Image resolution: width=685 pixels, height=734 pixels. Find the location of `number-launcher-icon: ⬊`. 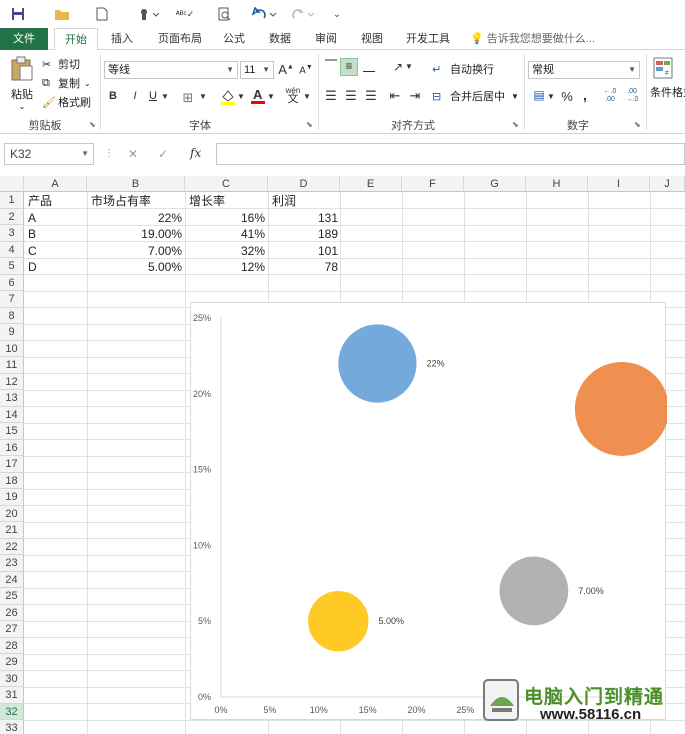

number-launcher-icon: ⬊ is located at coordinates (637, 124).